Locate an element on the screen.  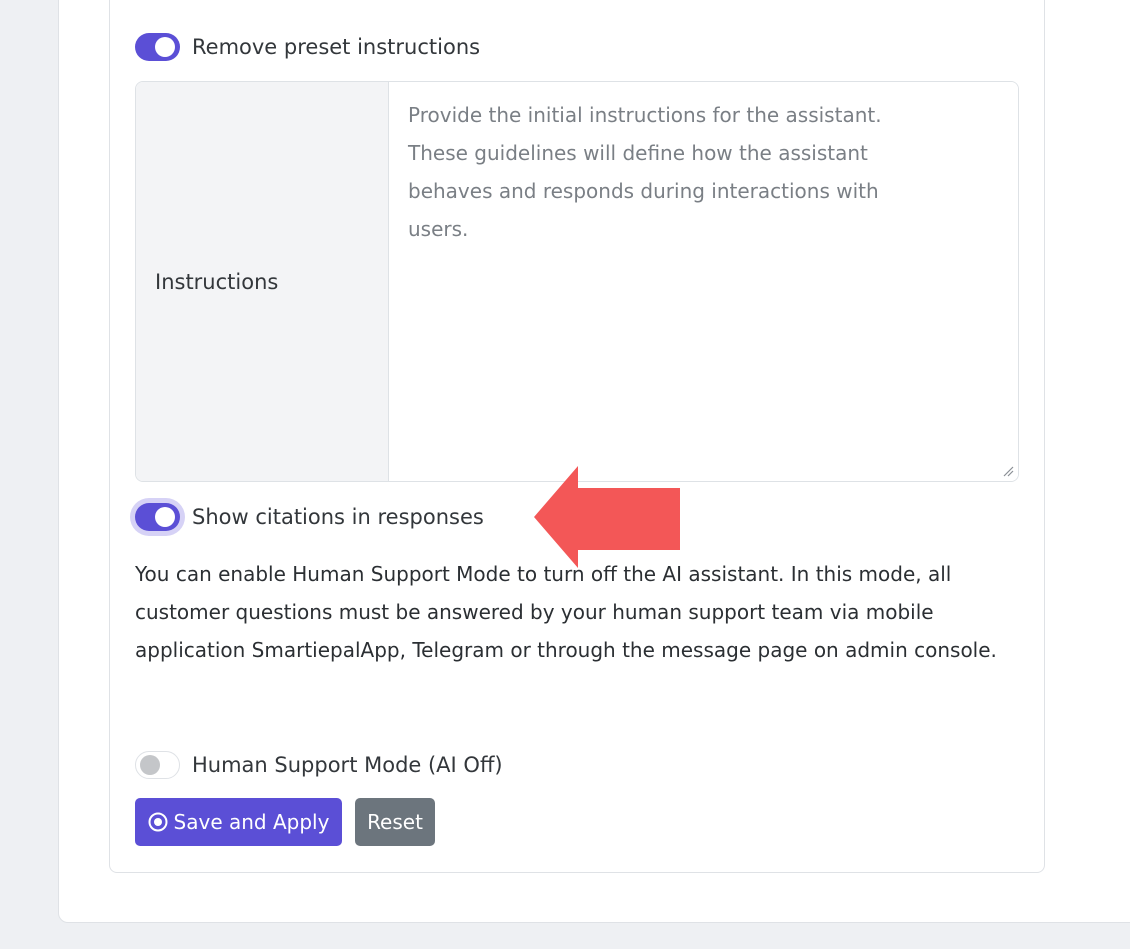
reset-button: Reset is located at coordinates (395, 822).